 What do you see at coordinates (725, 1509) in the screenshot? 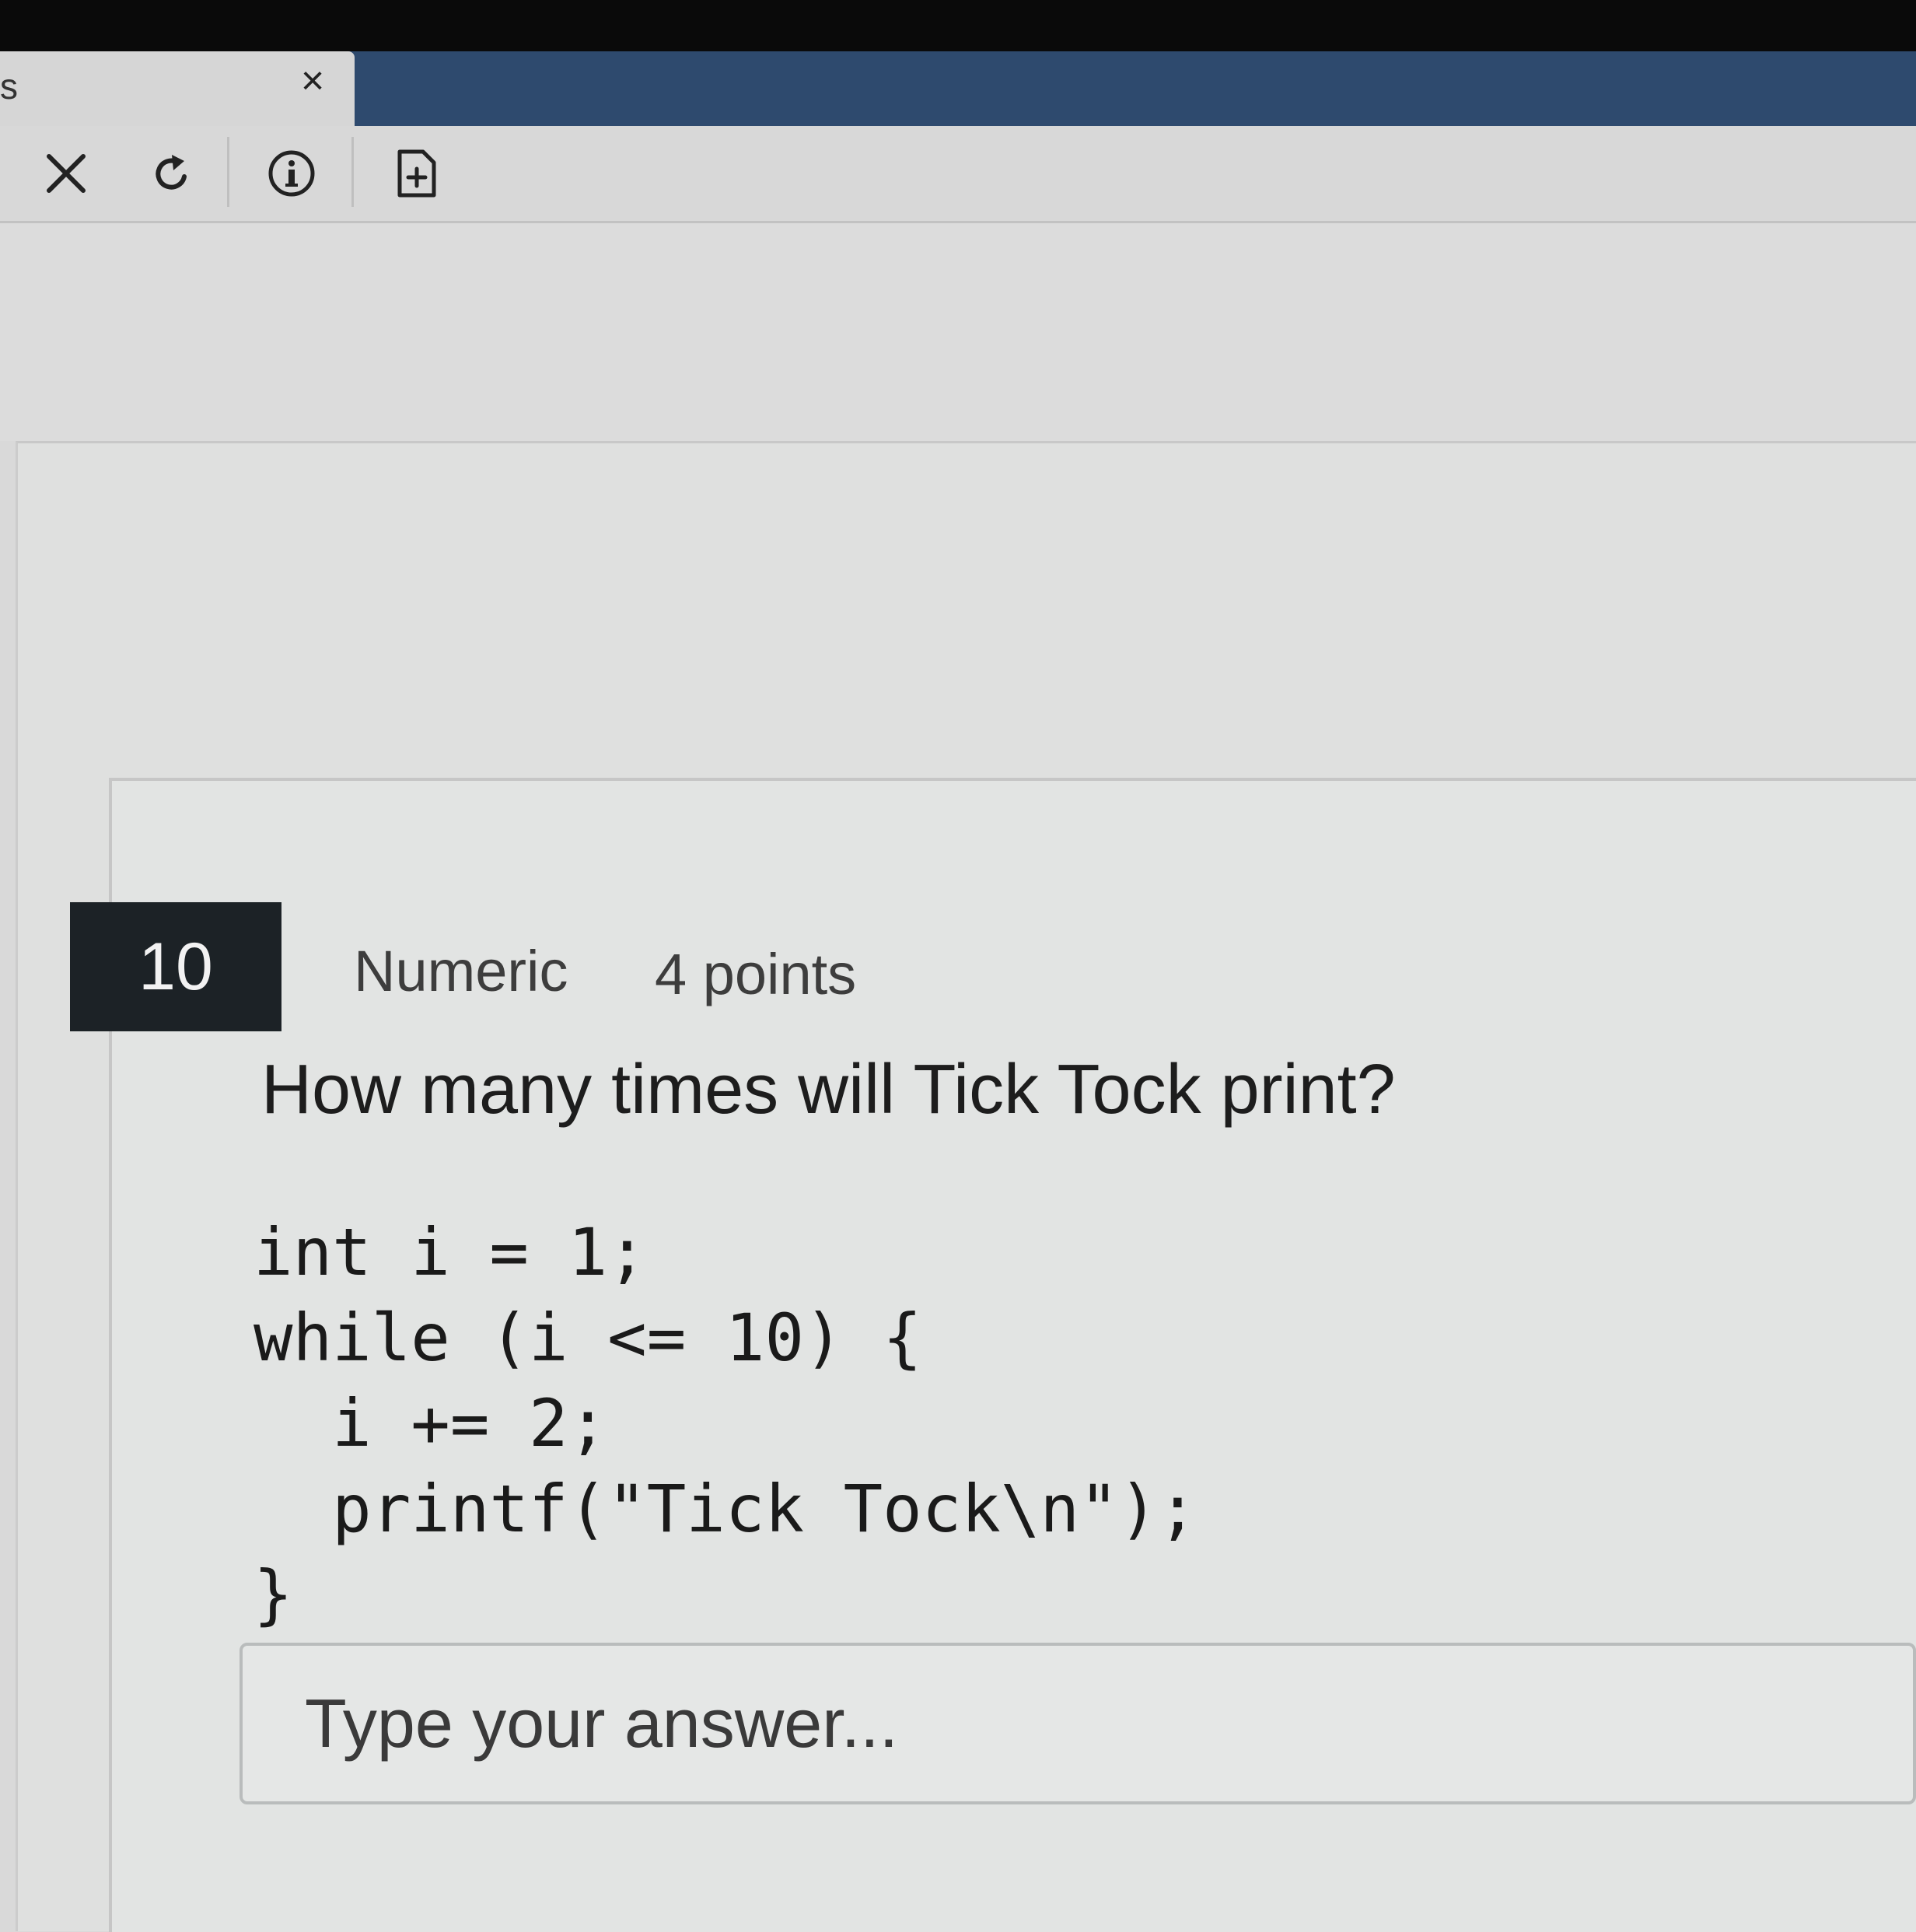
I see `code-line: printf("Tick Tock\n");` at bounding box center [725, 1509].